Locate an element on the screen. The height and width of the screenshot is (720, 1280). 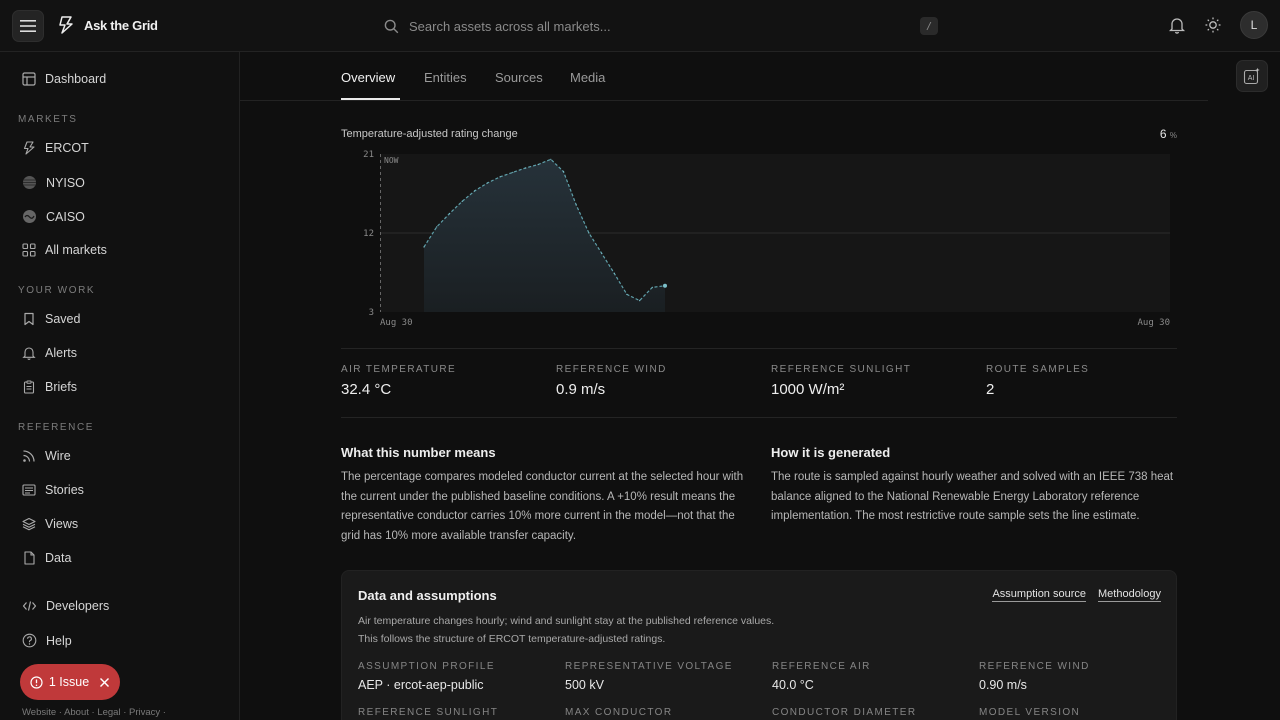
sidebar-item-label: All markets is located at coordinates (76, 250).